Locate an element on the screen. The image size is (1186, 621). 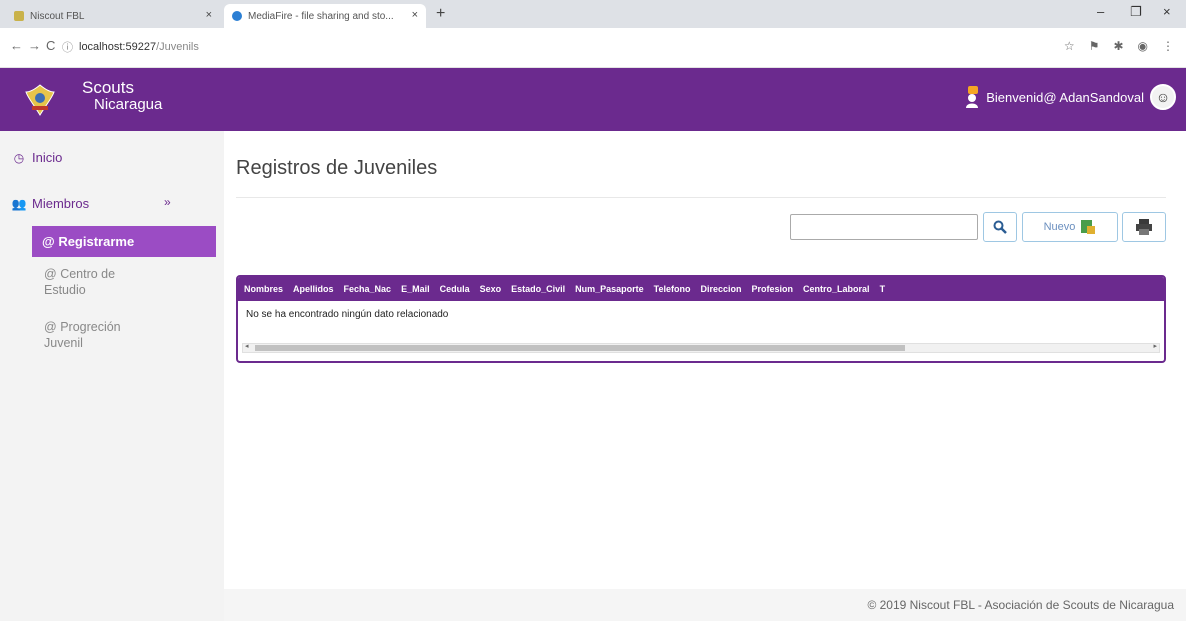
print-button is located at coordinates (1144, 227).